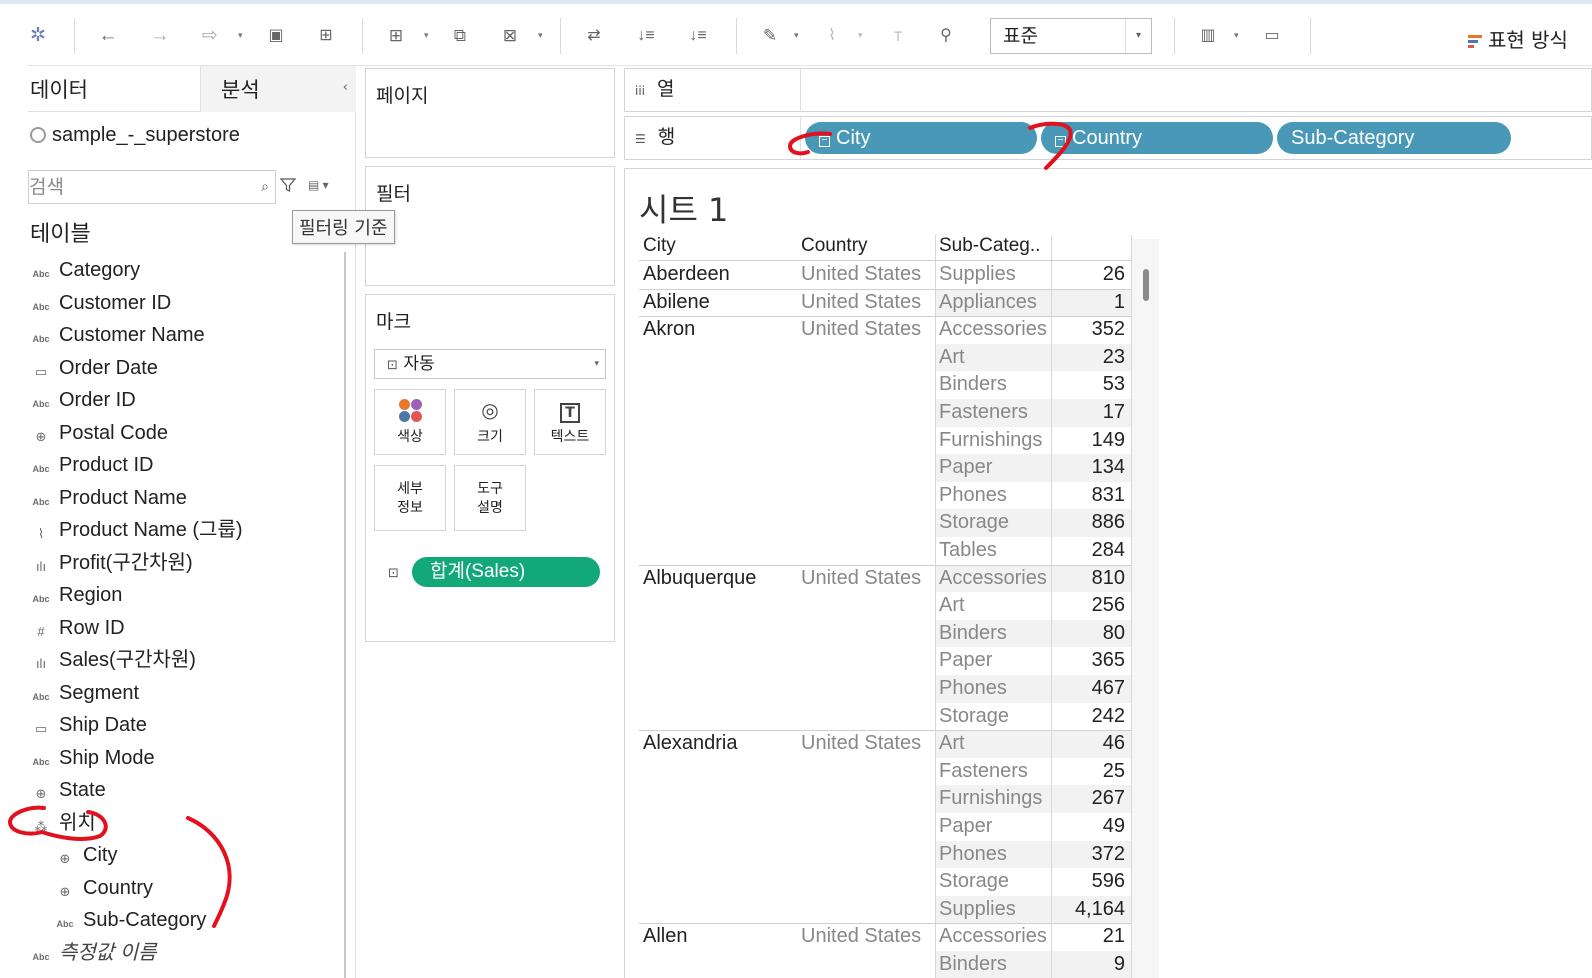  I want to click on field-item: Abc Region, so click(183, 597).